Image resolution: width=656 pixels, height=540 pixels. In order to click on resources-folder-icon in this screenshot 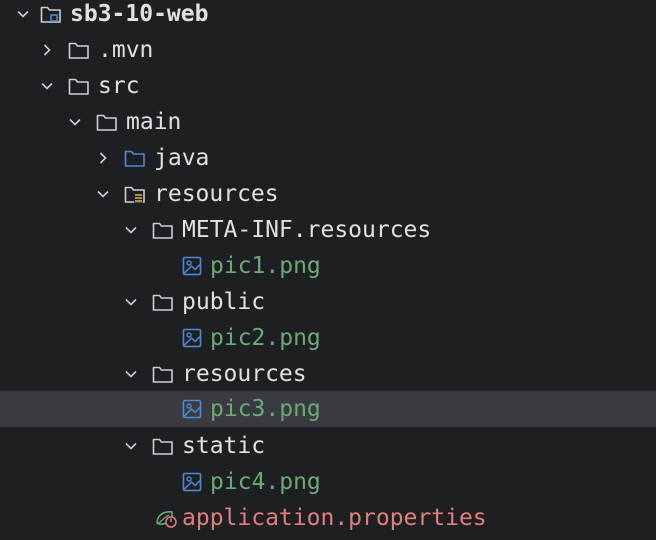, I will do `click(135, 194)`.